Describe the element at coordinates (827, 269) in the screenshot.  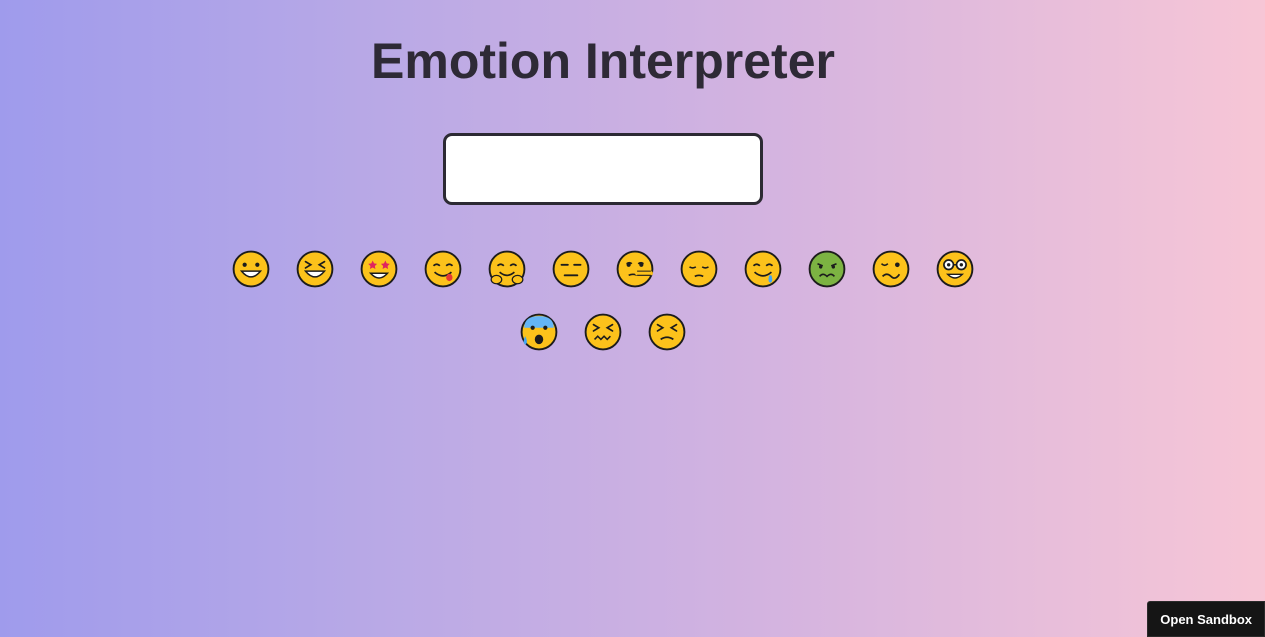
I see `nauseated-face-icon` at that location.